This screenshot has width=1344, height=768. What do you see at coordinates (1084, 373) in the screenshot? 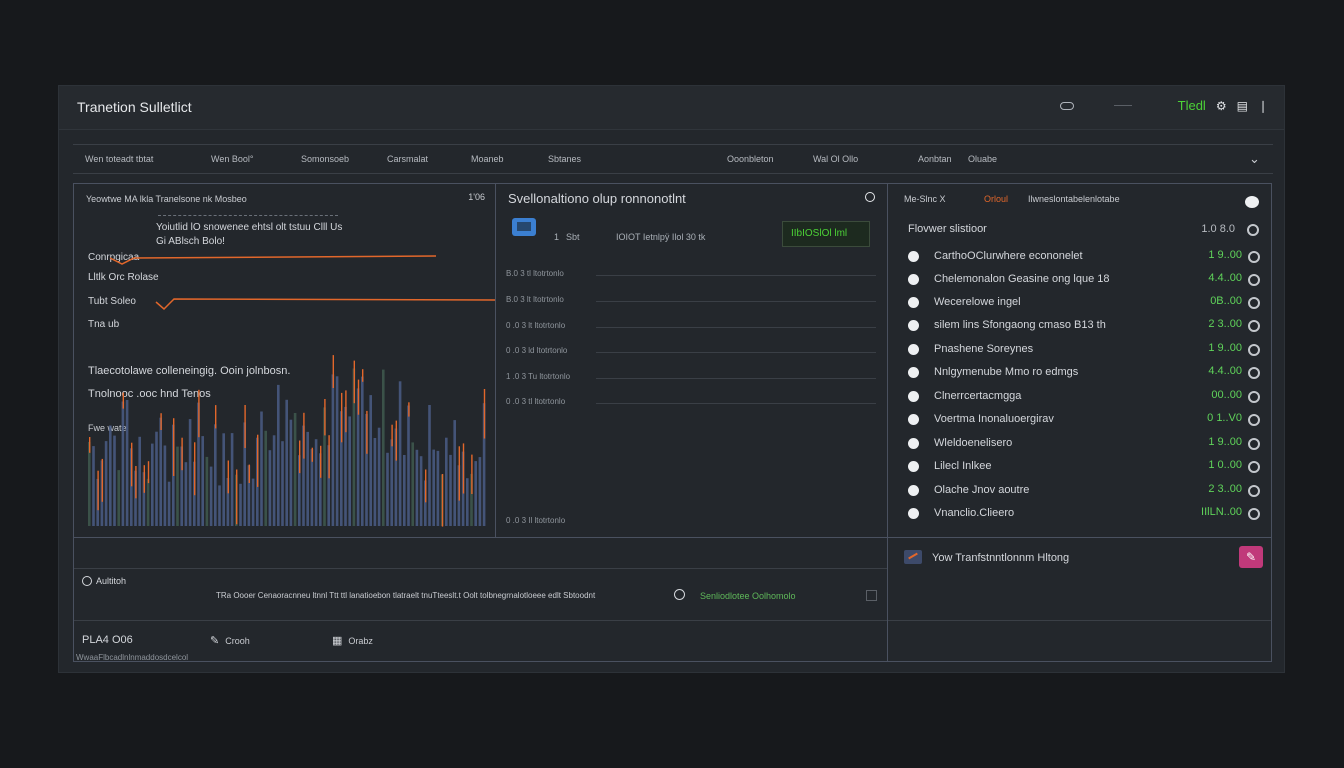
I see `list-item: Nnlgymenube Mmo ro edmgs 4.4..00` at bounding box center [1084, 373].